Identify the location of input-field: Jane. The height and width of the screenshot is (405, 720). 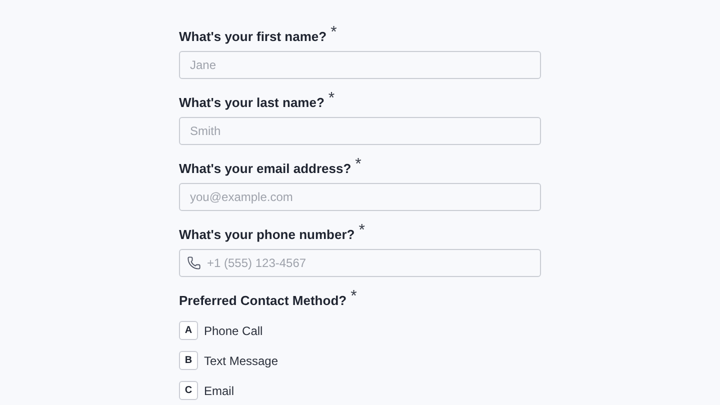
(360, 65).